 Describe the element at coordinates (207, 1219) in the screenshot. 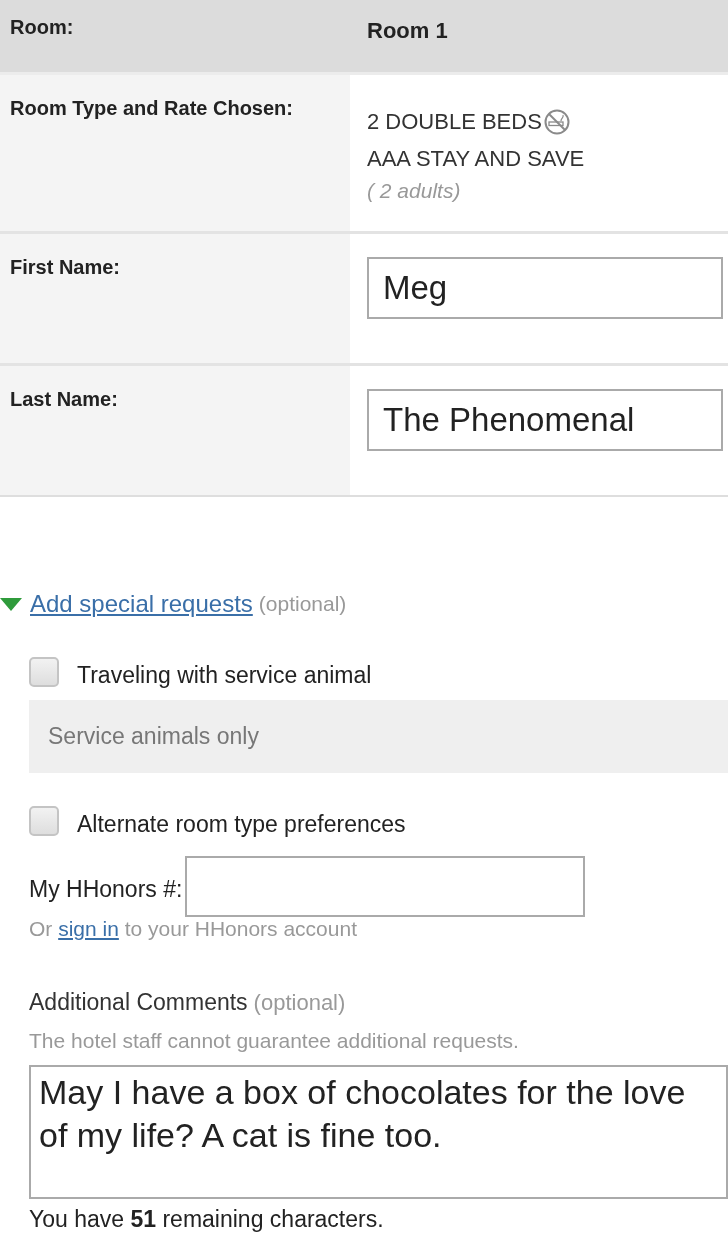

I see `remaining-characters-text: You have 51 remaining characters.` at that location.